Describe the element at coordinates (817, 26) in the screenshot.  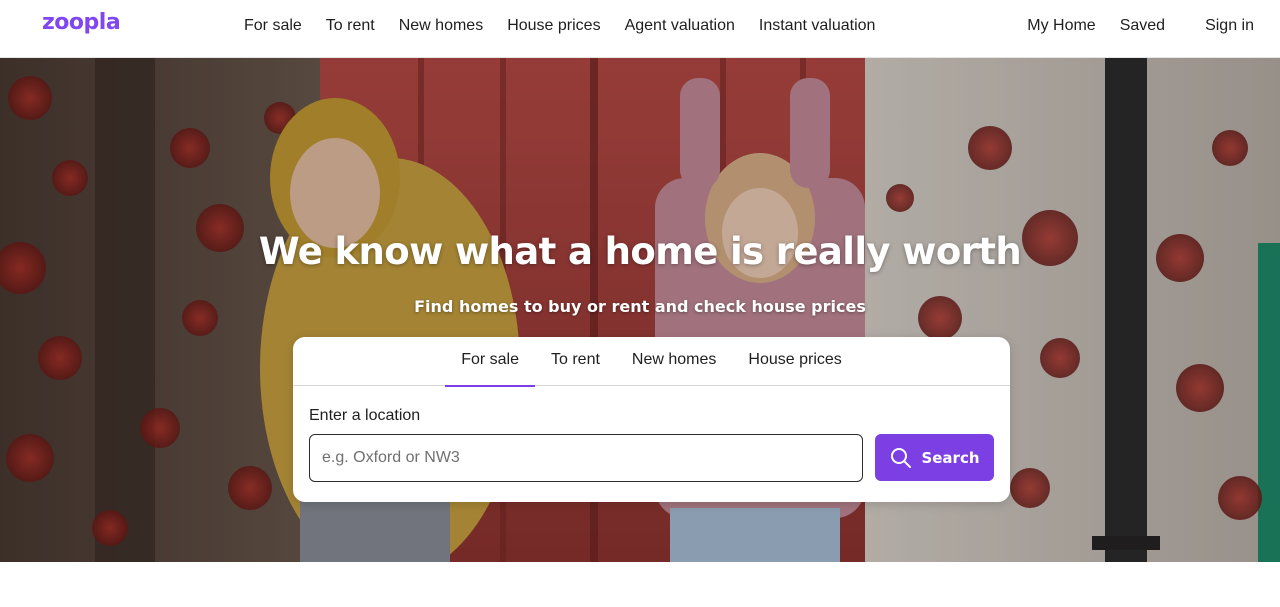
I see `nav-instant-valuation: Instant valuation` at that location.